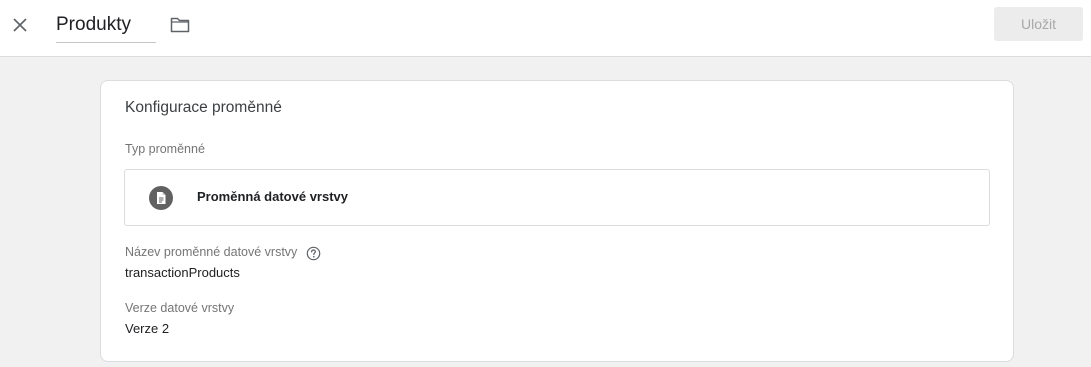 This screenshot has width=1091, height=367. Describe the element at coordinates (273, 196) in the screenshot. I see `variable-type-name: Proměnná datové vrstvy` at that location.